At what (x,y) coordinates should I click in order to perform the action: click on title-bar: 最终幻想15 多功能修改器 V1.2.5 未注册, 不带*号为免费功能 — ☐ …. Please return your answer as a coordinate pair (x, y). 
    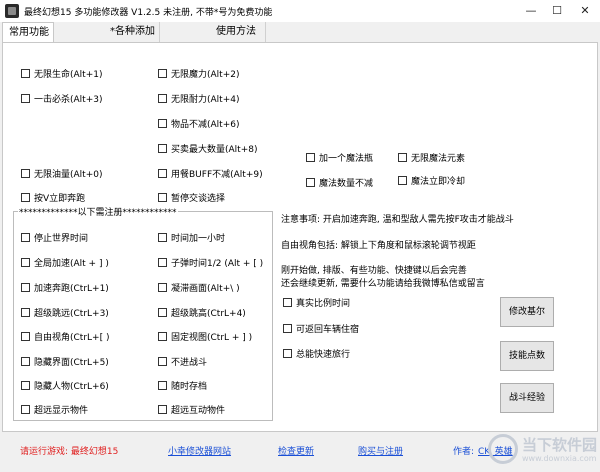
    Looking at the image, I should click on (300, 11).